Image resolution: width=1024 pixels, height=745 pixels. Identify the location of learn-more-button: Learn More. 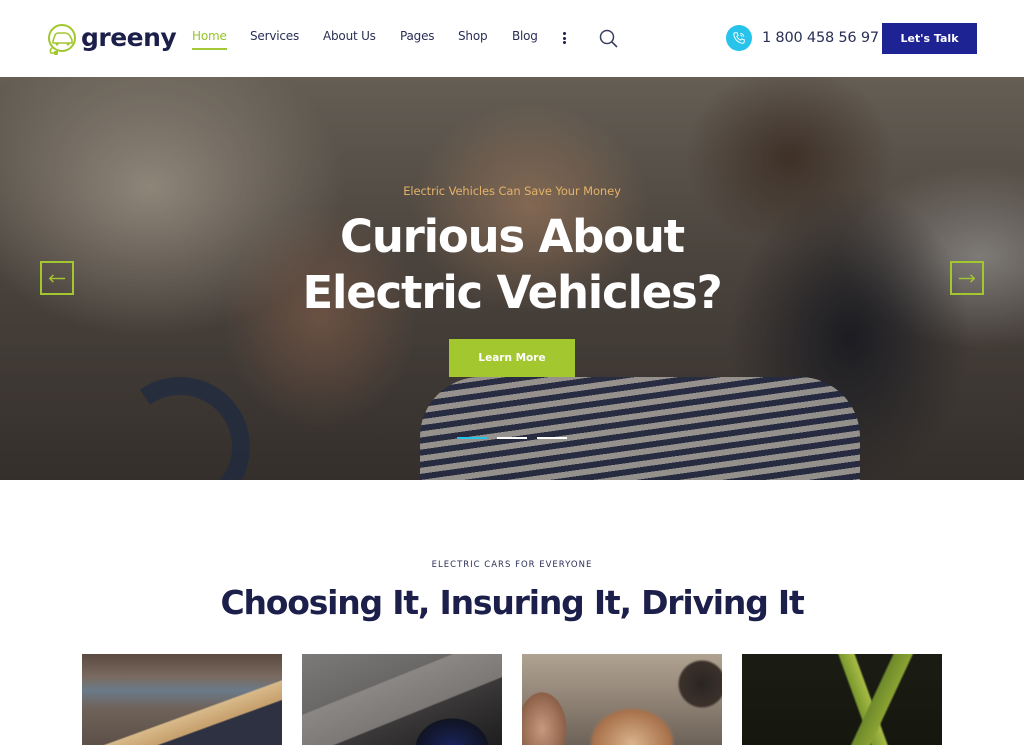
(512, 358).